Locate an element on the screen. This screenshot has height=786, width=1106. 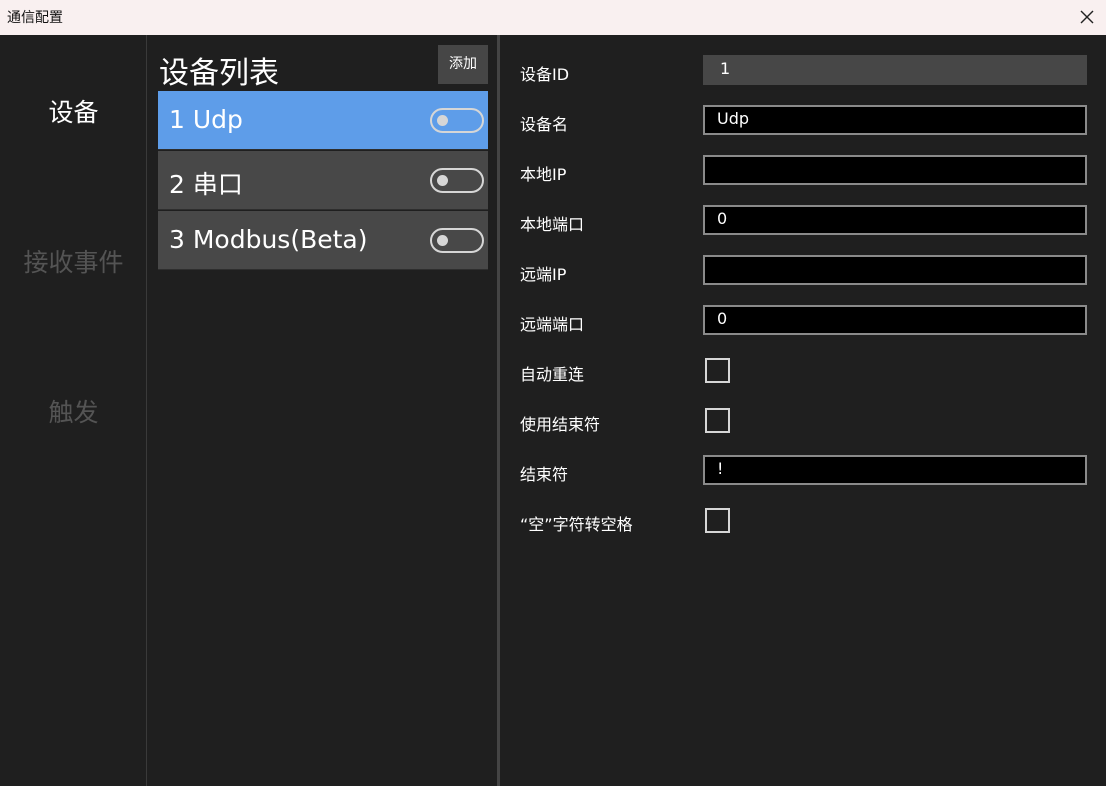
device-item-modbus: 3 Modbus(Beta) is located at coordinates (323, 240).